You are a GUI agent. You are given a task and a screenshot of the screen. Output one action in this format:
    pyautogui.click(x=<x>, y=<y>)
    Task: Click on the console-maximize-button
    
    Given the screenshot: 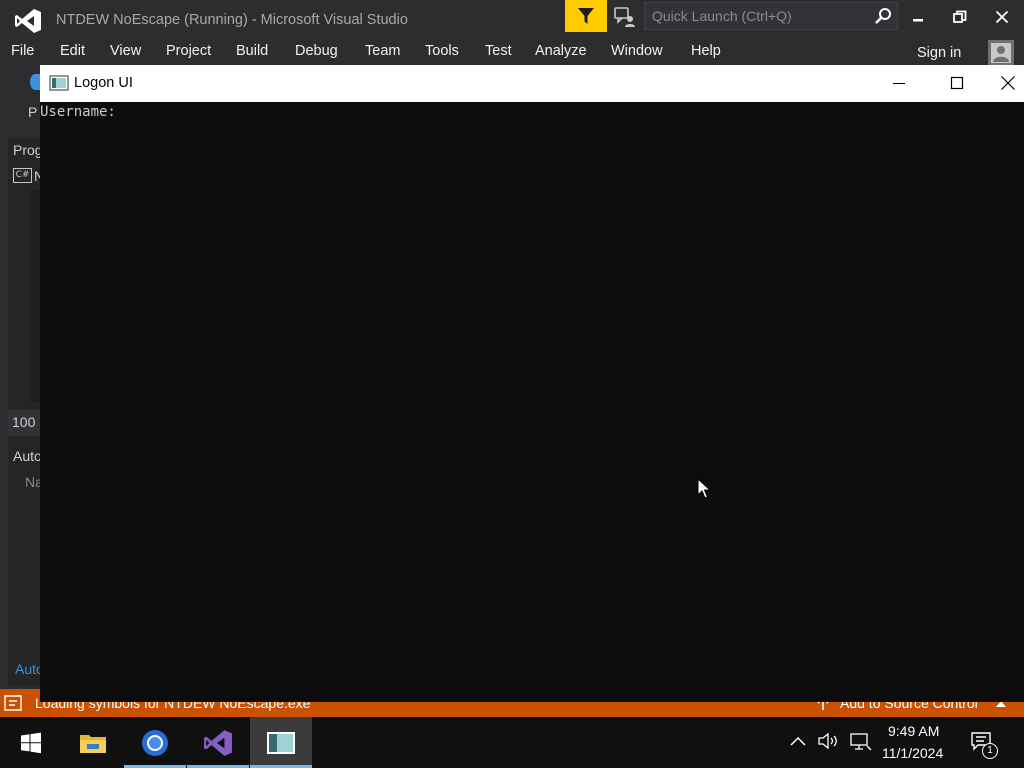 What is the action you would take?
    pyautogui.click(x=957, y=83)
    